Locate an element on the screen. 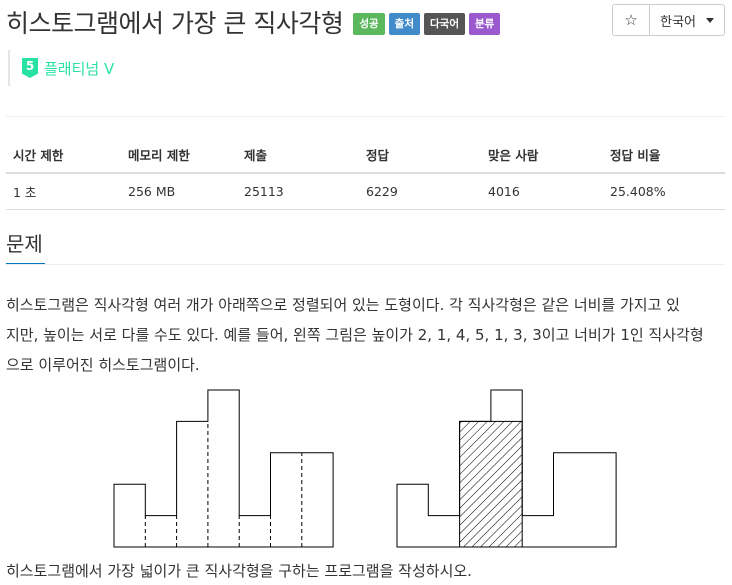 This screenshot has height=585, width=732. section-title: 문제 is located at coordinates (25, 246).